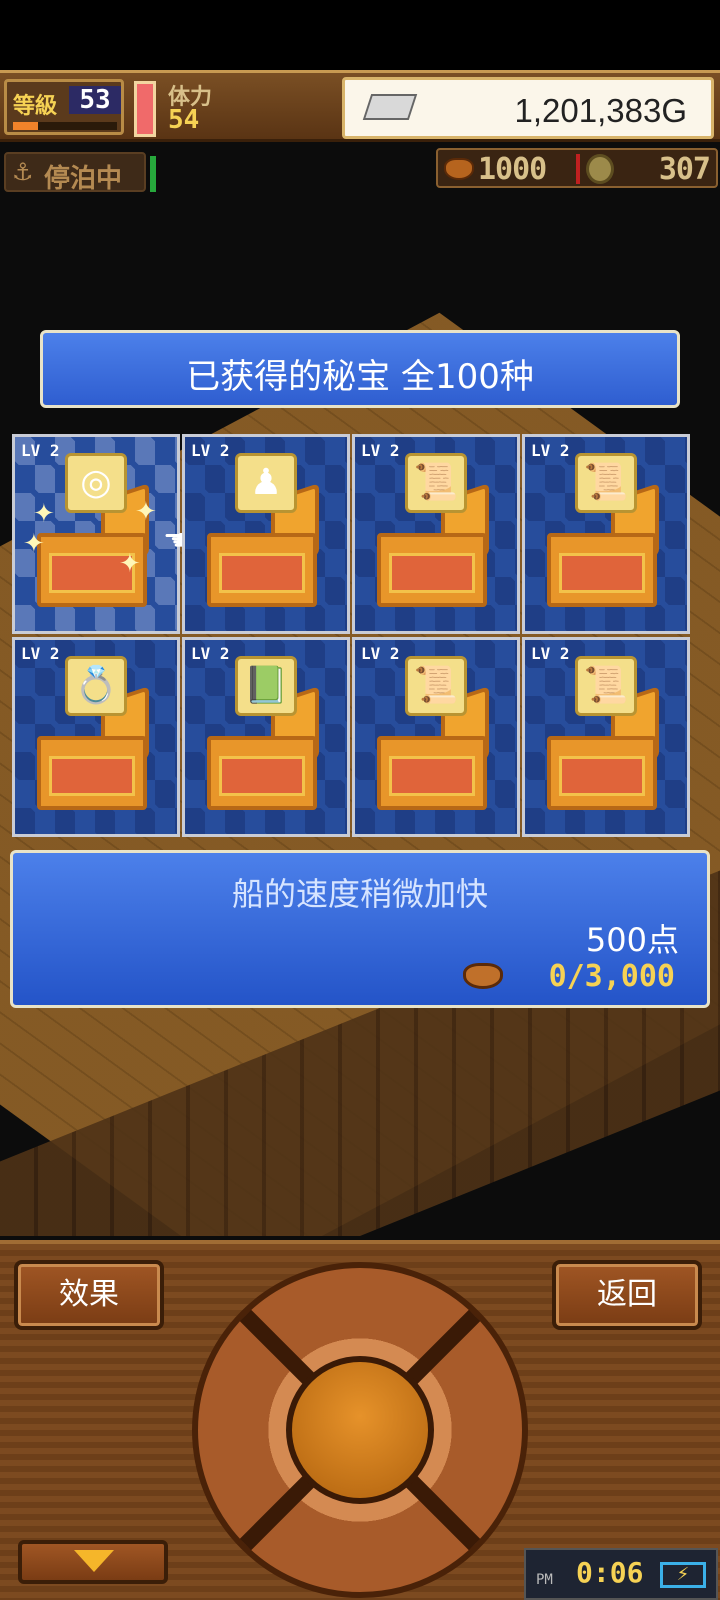 The width and height of the screenshot is (720, 1600). What do you see at coordinates (184, 120) in the screenshot?
I see `stamina-value: 54` at bounding box center [184, 120].